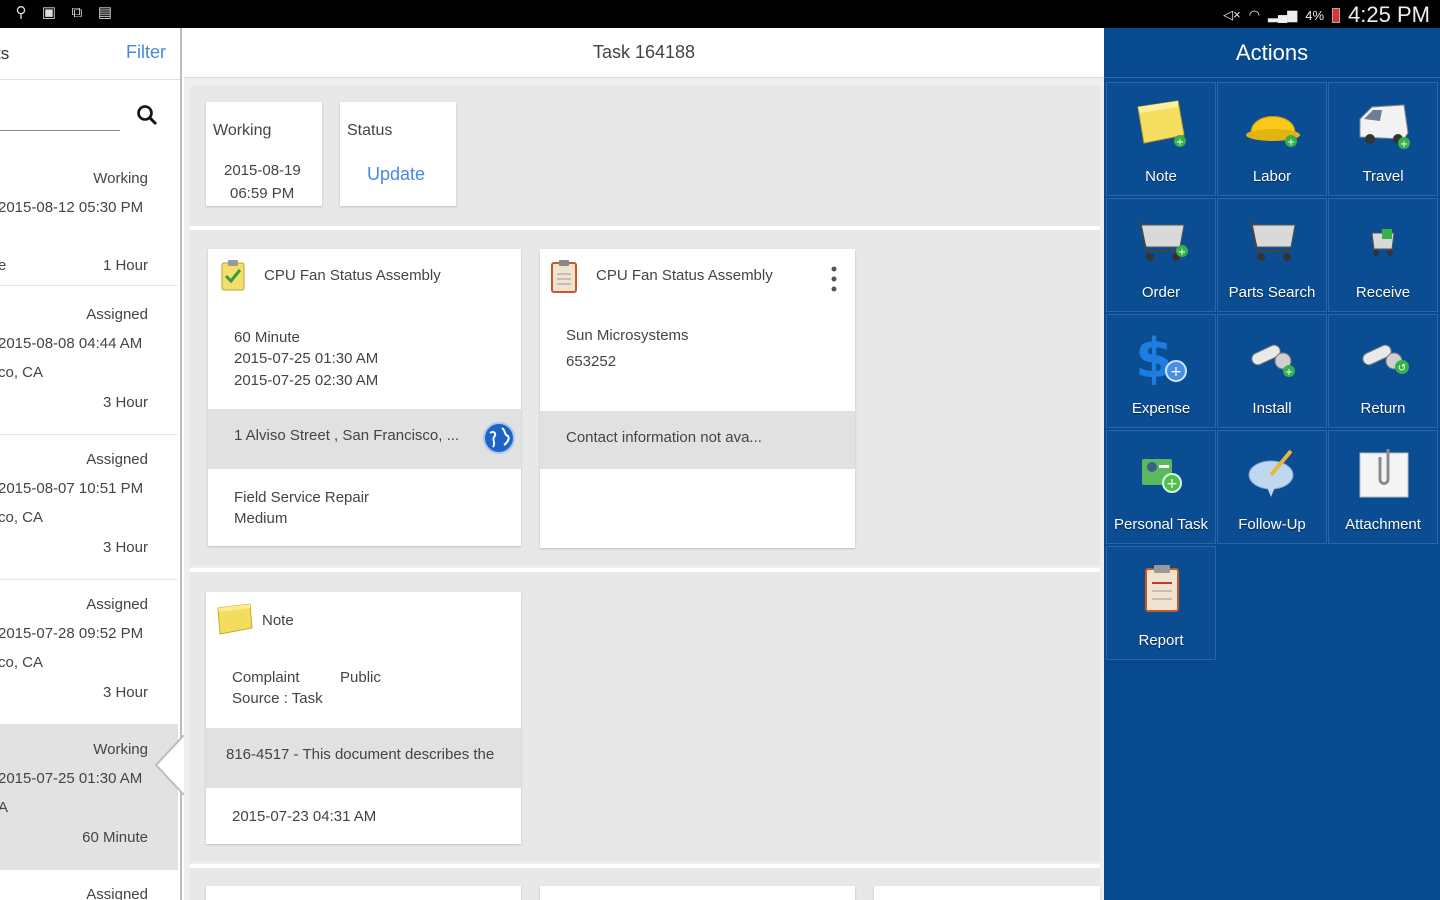  I want to click on order-action-button: + Order, so click(1161, 255).